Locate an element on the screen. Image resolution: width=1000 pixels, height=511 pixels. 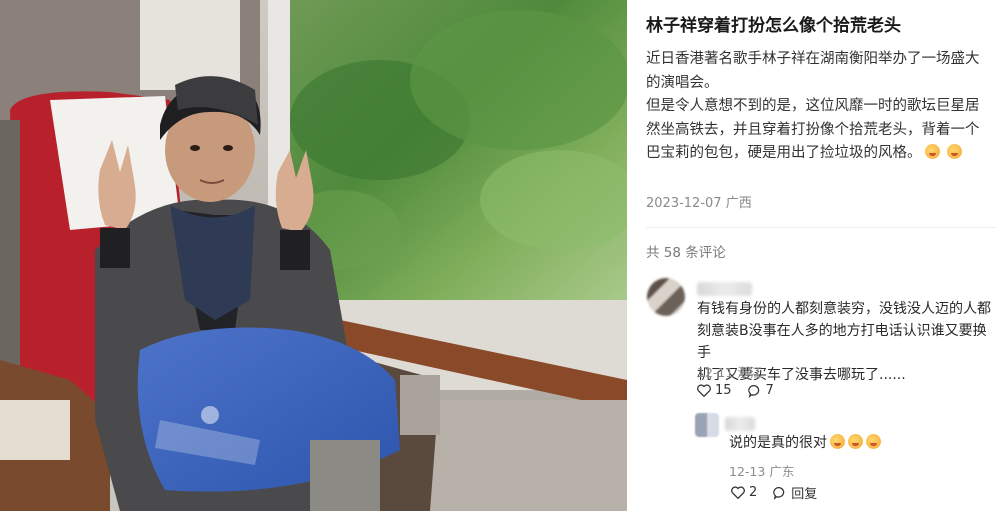
post-meta: 2023-12-07 广西 is located at coordinates (699, 201).